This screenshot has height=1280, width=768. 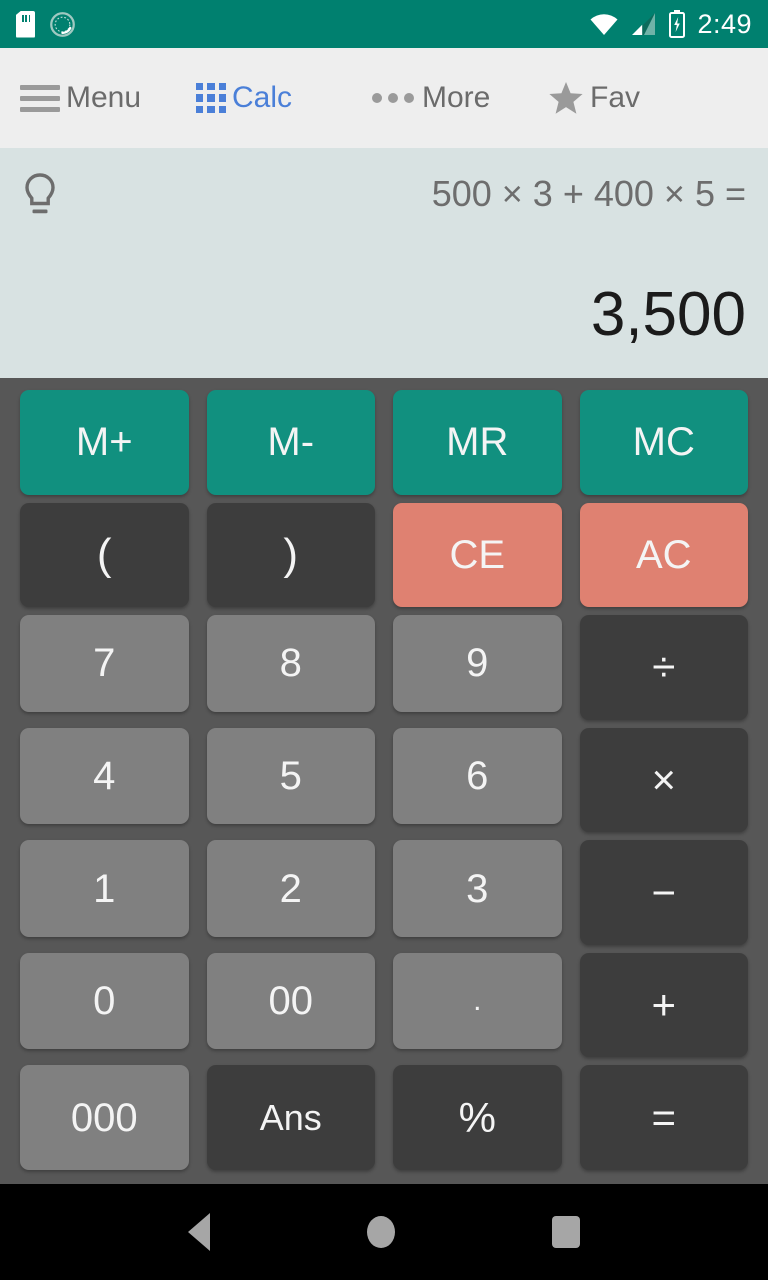 I want to click on key-m-minus: M-, so click(x=290, y=442).